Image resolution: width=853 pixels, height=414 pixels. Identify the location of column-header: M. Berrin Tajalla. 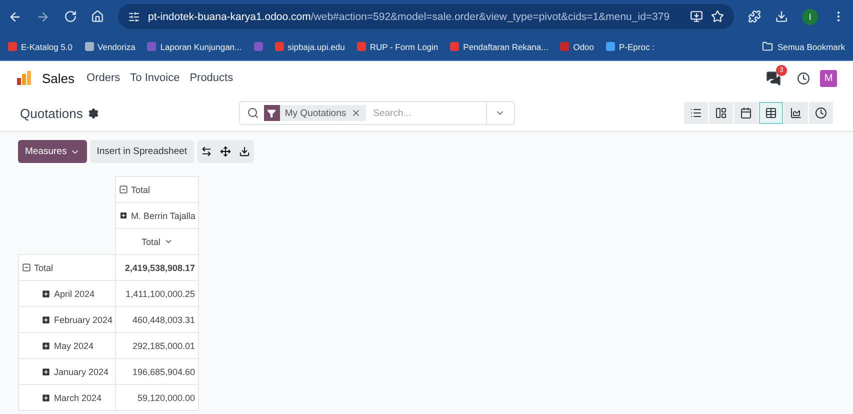
(157, 215).